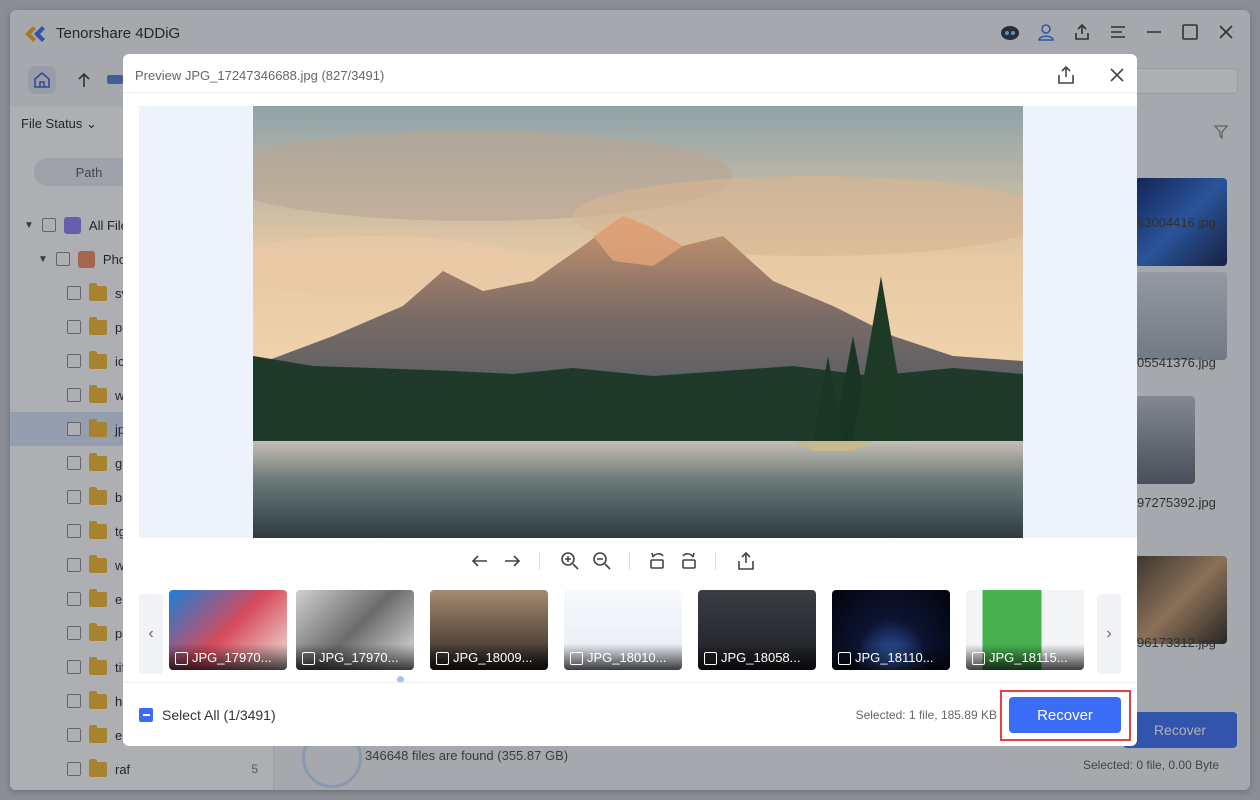 The image size is (1260, 800). What do you see at coordinates (746, 561) in the screenshot?
I see `export-icon` at bounding box center [746, 561].